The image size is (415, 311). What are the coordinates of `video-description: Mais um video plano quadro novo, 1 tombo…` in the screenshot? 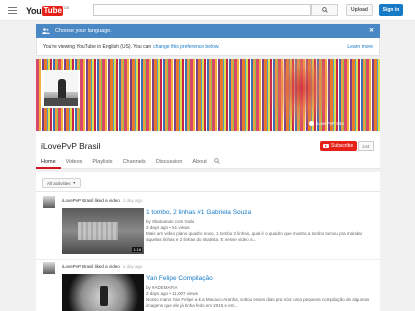 It's located at (254, 236).